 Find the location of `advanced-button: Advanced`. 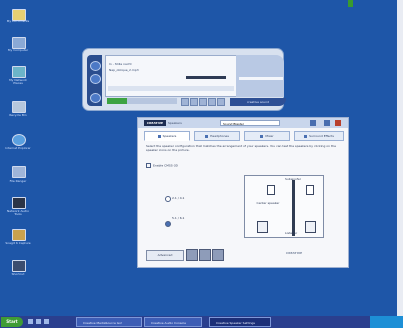

advanced-button: Advanced is located at coordinates (165, 255).